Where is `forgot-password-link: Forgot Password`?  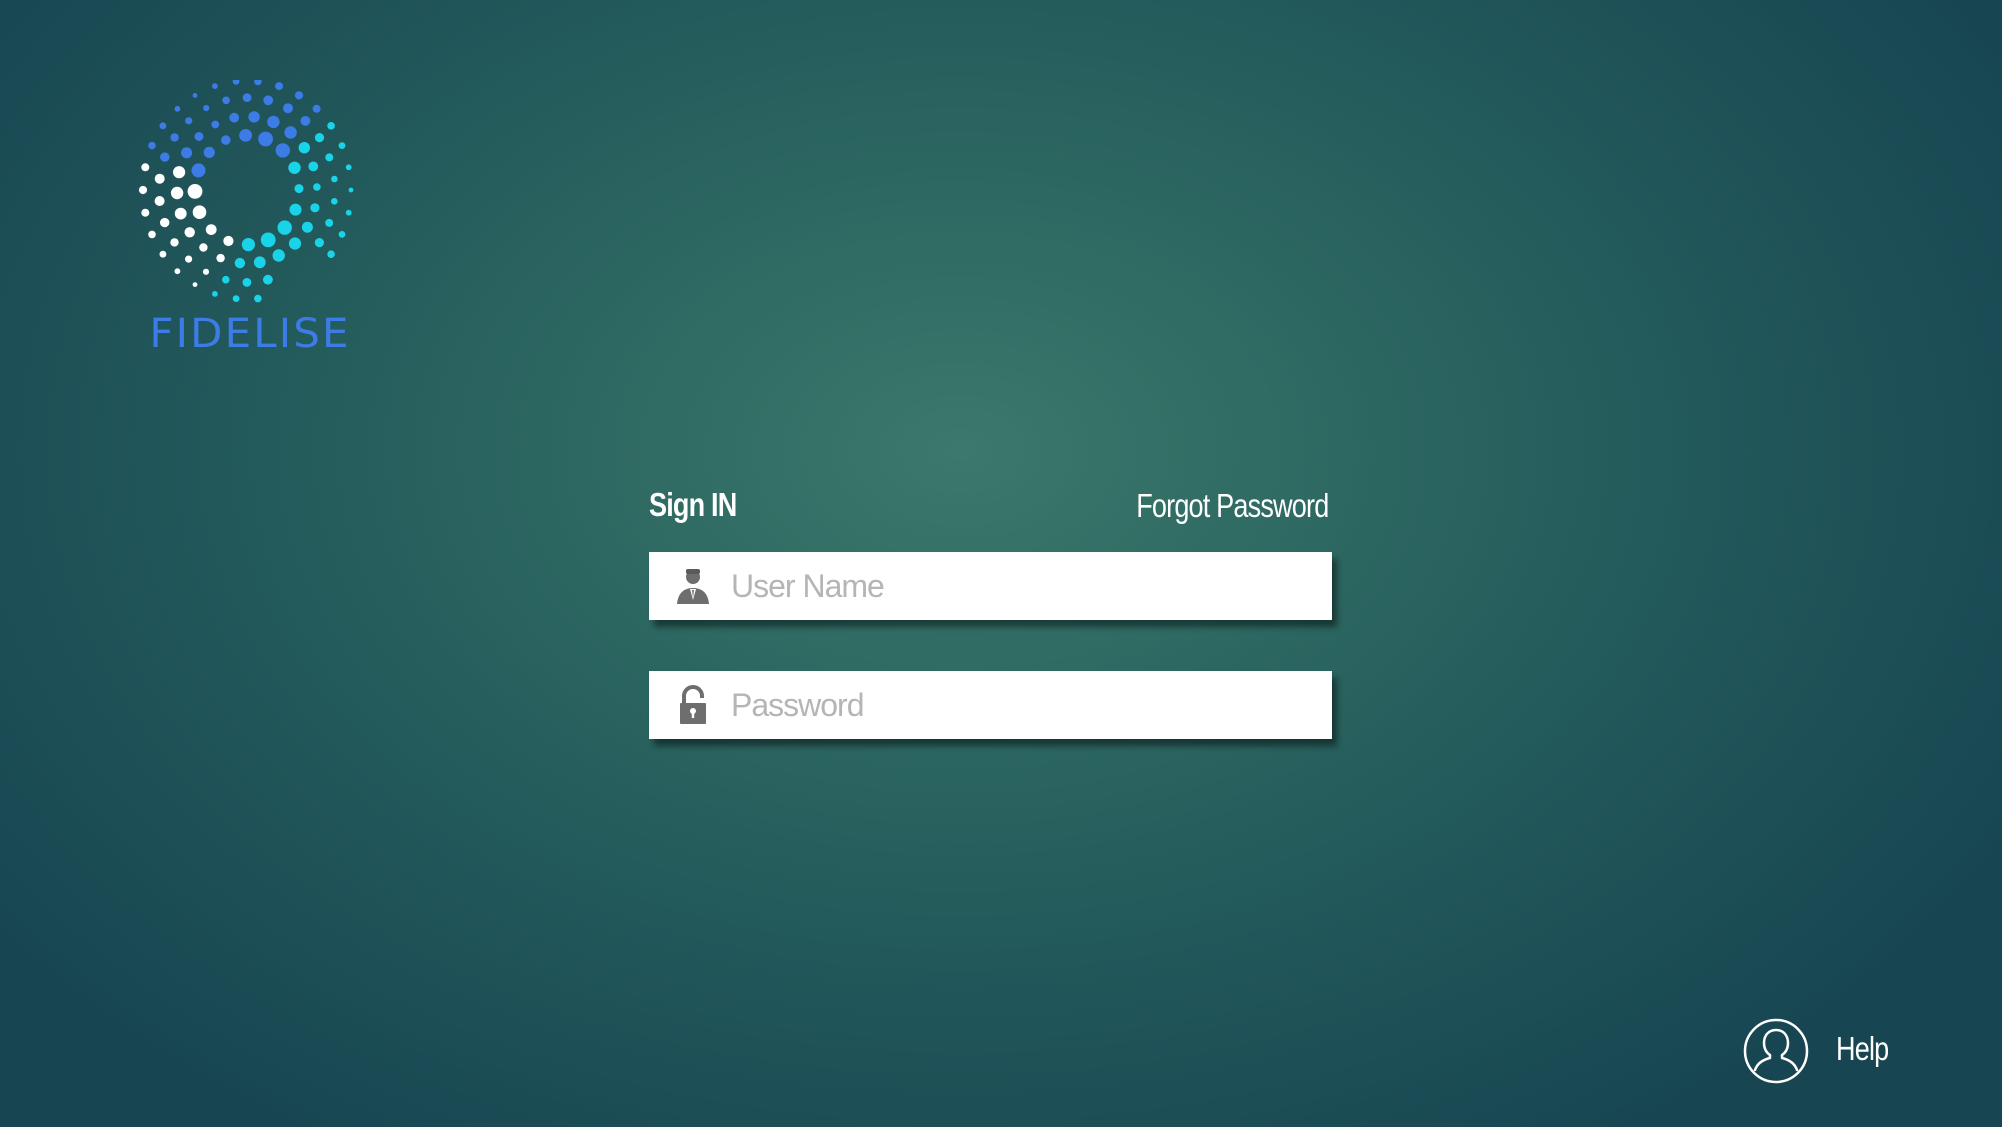 forgot-password-link: Forgot Password is located at coordinates (1232, 506).